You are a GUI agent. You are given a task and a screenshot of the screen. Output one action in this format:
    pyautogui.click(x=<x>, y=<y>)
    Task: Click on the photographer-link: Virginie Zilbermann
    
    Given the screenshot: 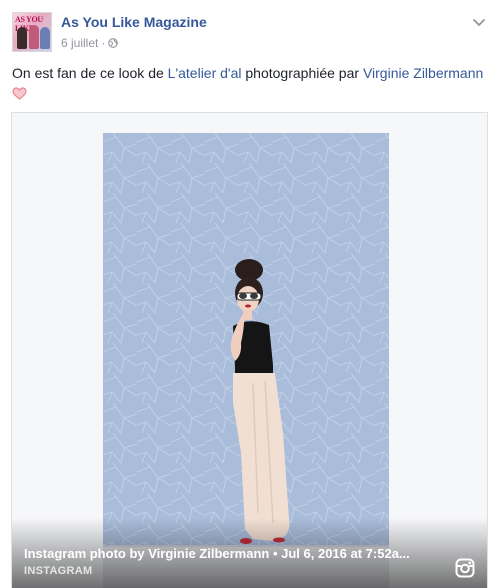 What is the action you would take?
    pyautogui.click(x=423, y=73)
    